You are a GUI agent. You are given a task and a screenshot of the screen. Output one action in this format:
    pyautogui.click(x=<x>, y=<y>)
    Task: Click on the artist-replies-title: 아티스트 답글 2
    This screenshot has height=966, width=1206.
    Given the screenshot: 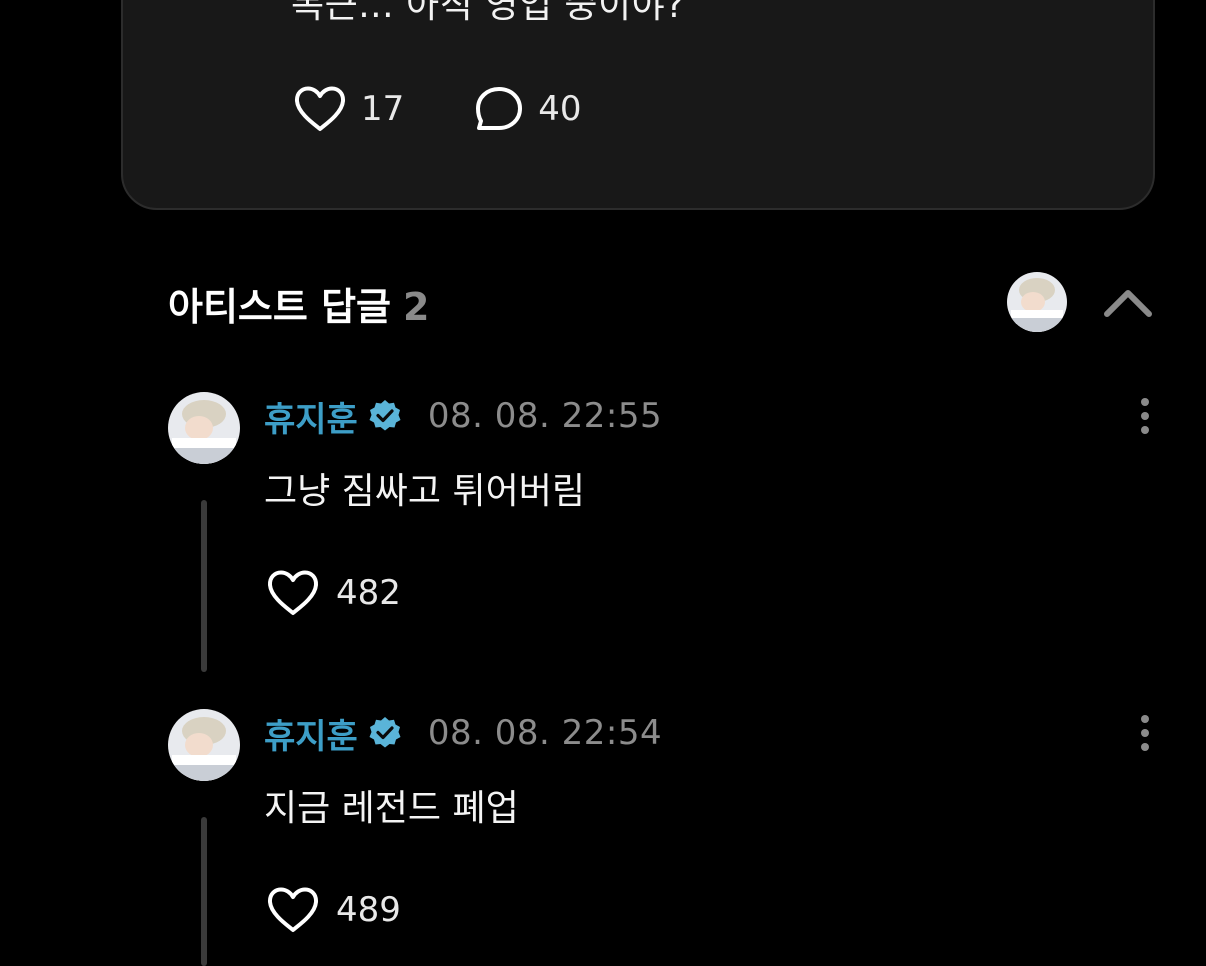 What is the action you would take?
    pyautogui.click(x=298, y=303)
    